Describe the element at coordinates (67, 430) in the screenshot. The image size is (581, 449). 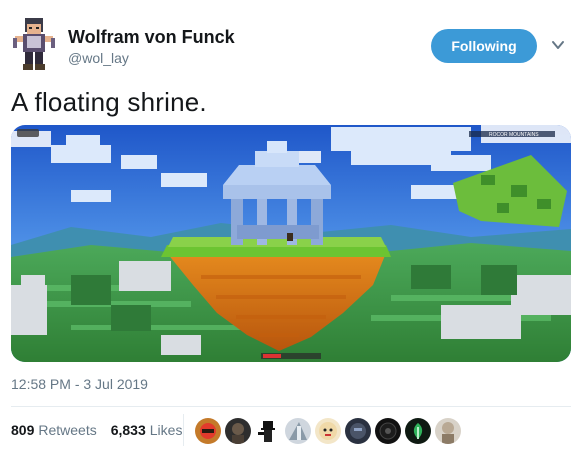
I see `retweets-label: Retweets` at that location.